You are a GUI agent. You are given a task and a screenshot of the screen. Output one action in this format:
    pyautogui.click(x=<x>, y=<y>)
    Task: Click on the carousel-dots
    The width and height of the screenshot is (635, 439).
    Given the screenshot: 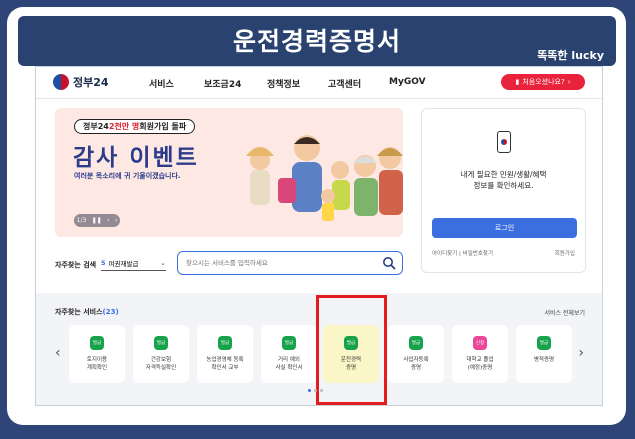 What is the action you would take?
    pyautogui.click(x=315, y=390)
    